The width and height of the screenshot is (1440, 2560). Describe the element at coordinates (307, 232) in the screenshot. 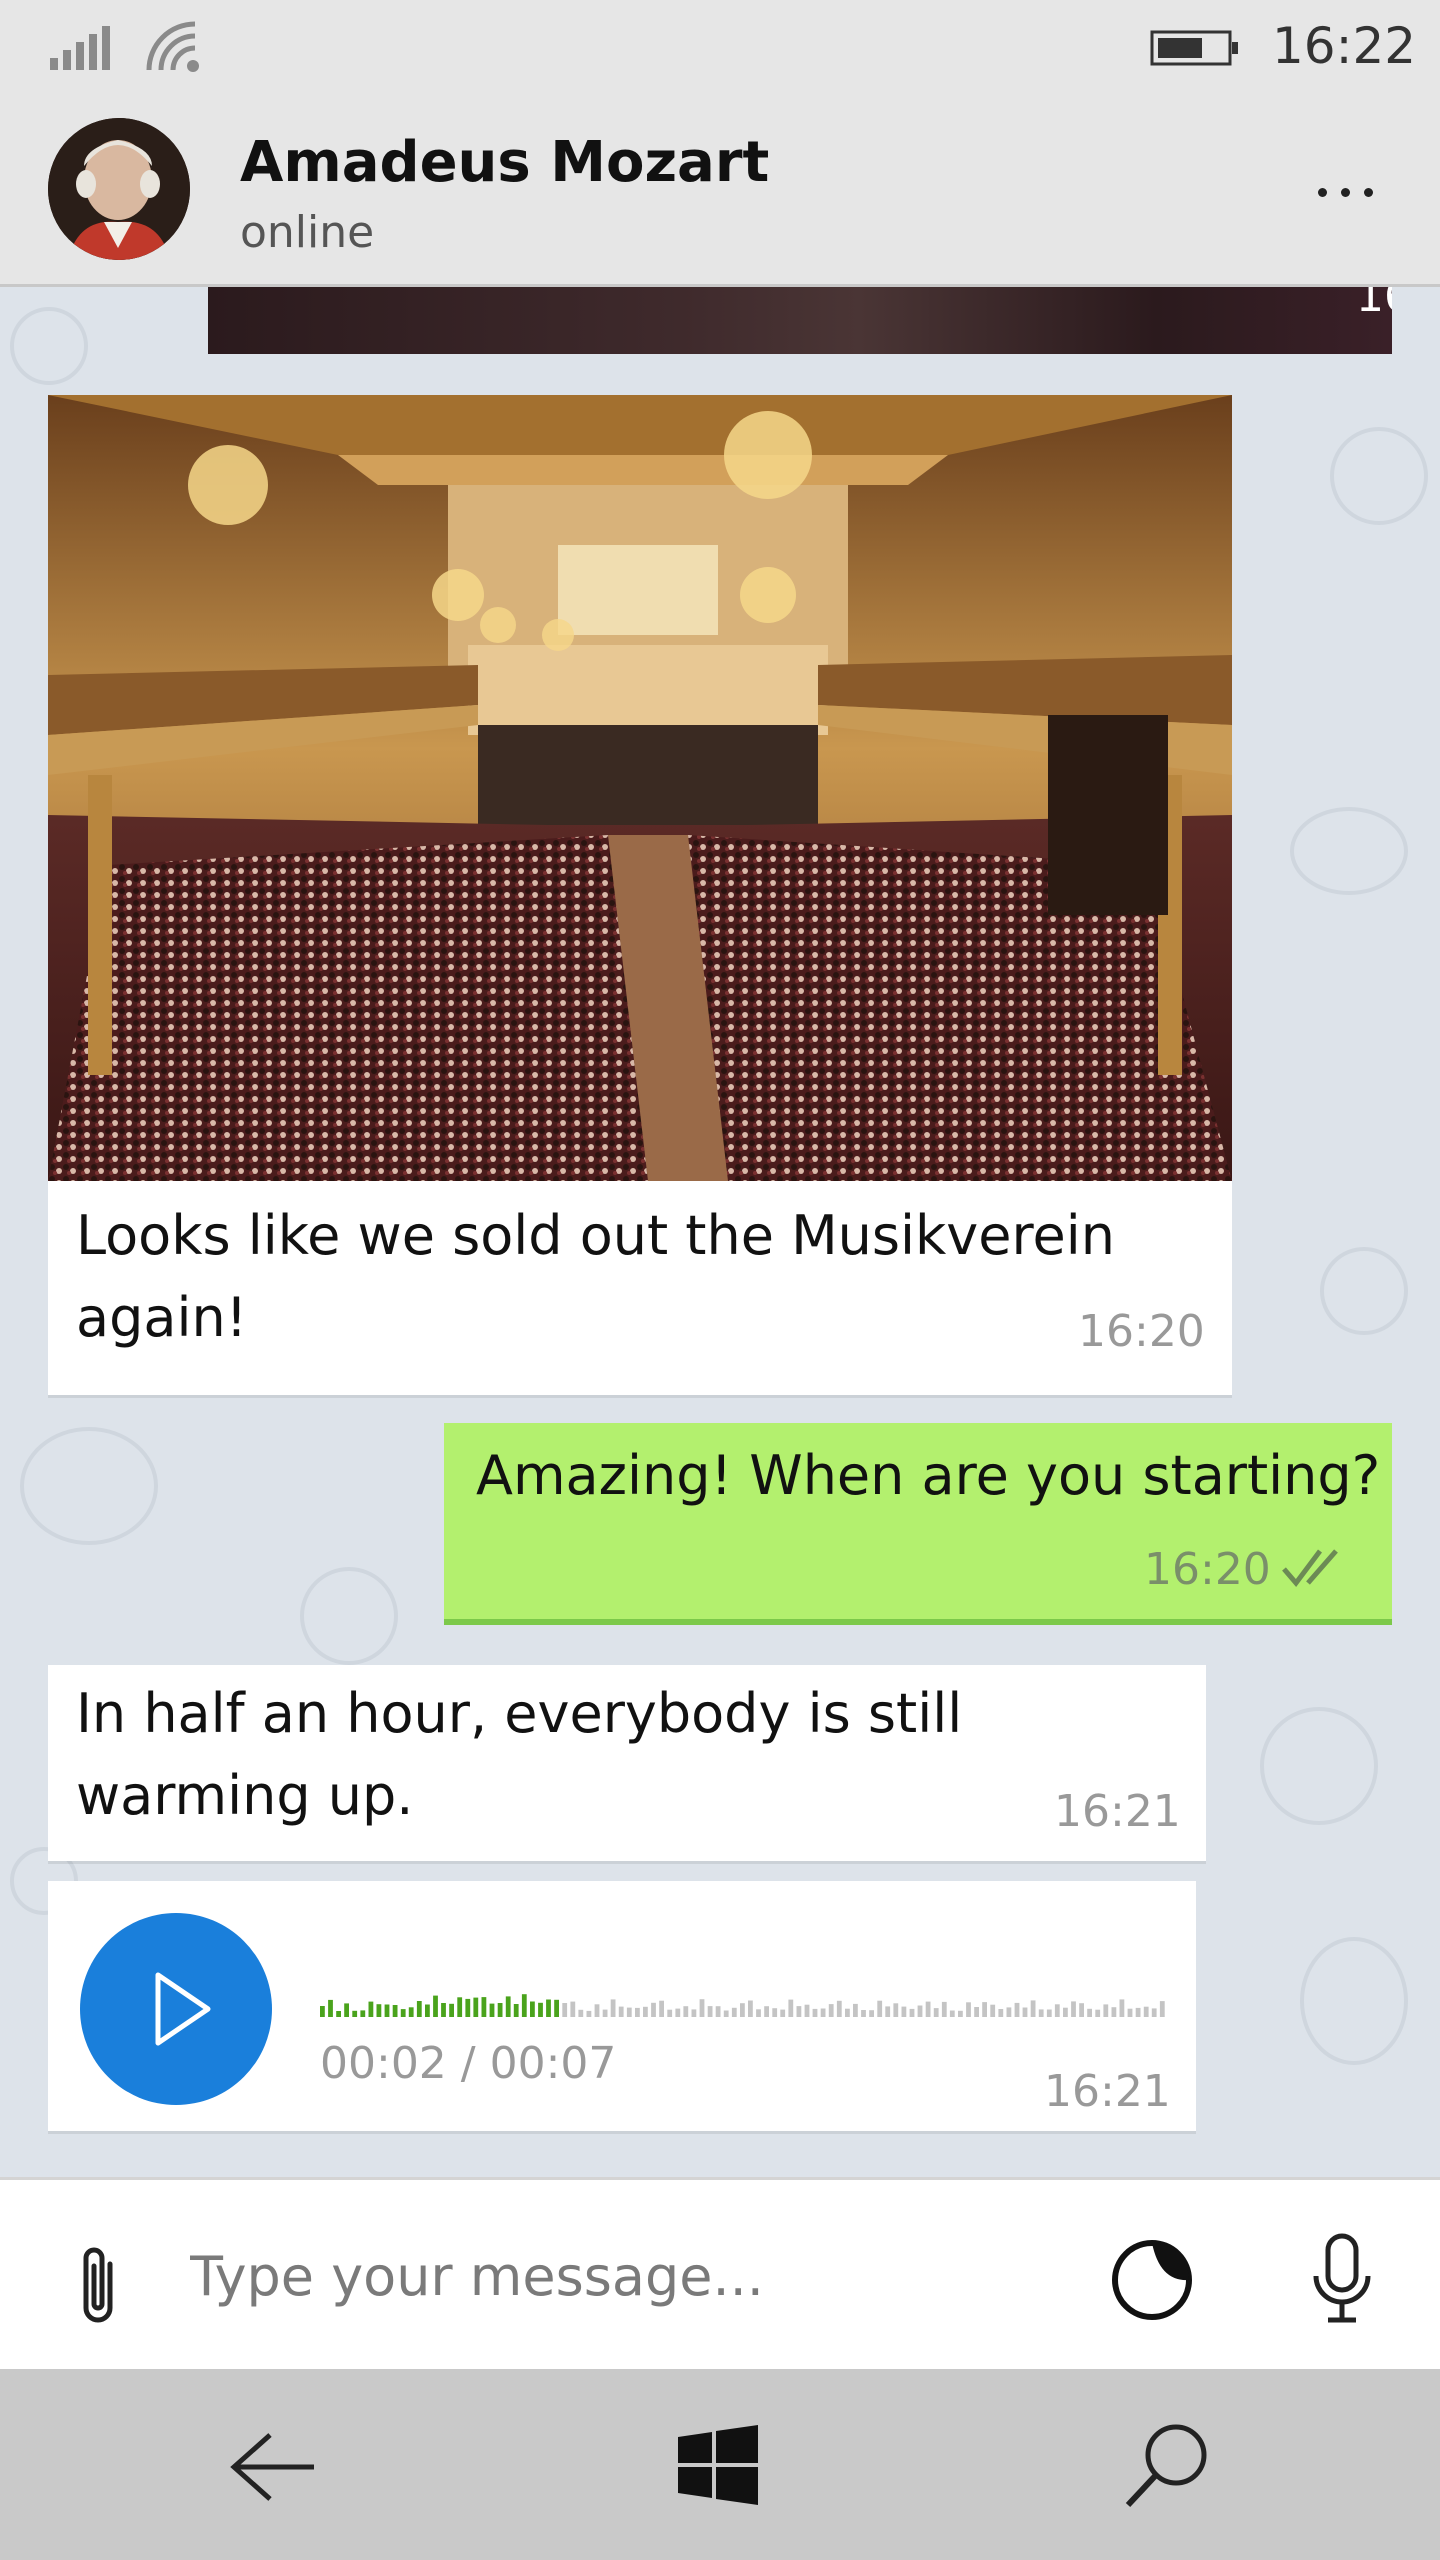

I see `contact-status: online` at that location.